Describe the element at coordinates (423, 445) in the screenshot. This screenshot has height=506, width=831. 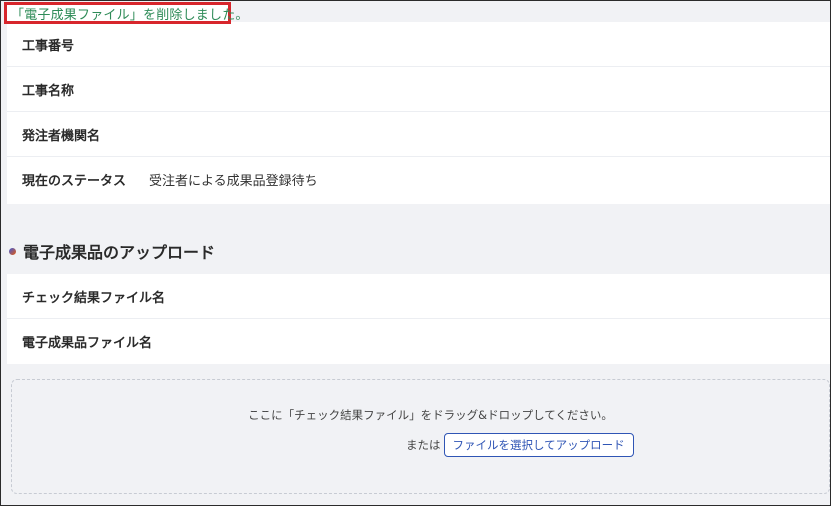
I see `dropzone-or-text: または` at that location.